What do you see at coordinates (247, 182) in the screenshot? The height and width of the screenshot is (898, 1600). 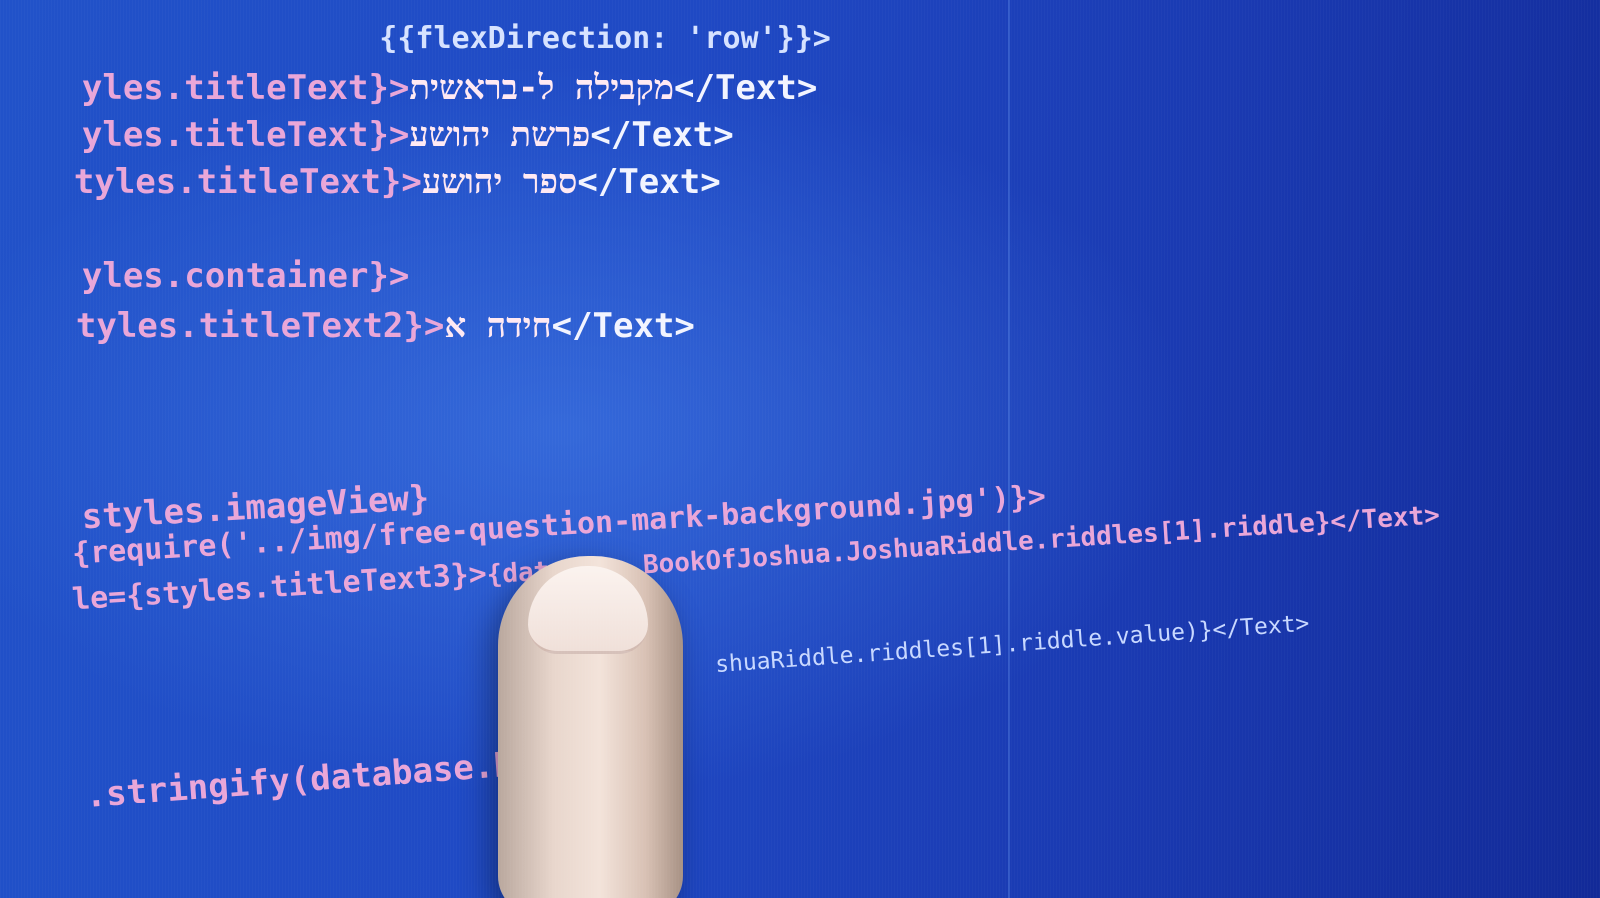 I see `code-line-3-prefix: tyles.titleText}>` at bounding box center [247, 182].